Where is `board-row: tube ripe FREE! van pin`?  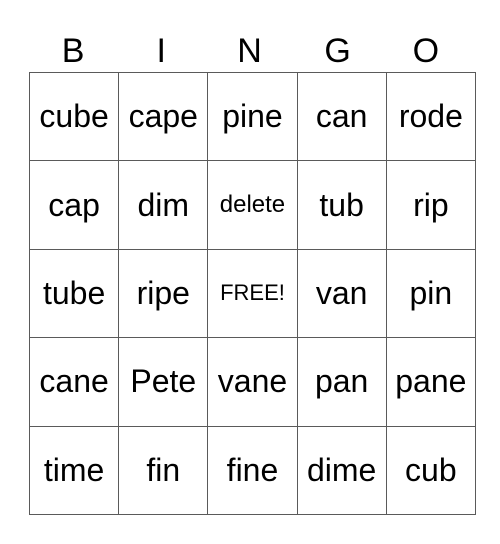 board-row: tube ripe FREE! van pin is located at coordinates (252, 293).